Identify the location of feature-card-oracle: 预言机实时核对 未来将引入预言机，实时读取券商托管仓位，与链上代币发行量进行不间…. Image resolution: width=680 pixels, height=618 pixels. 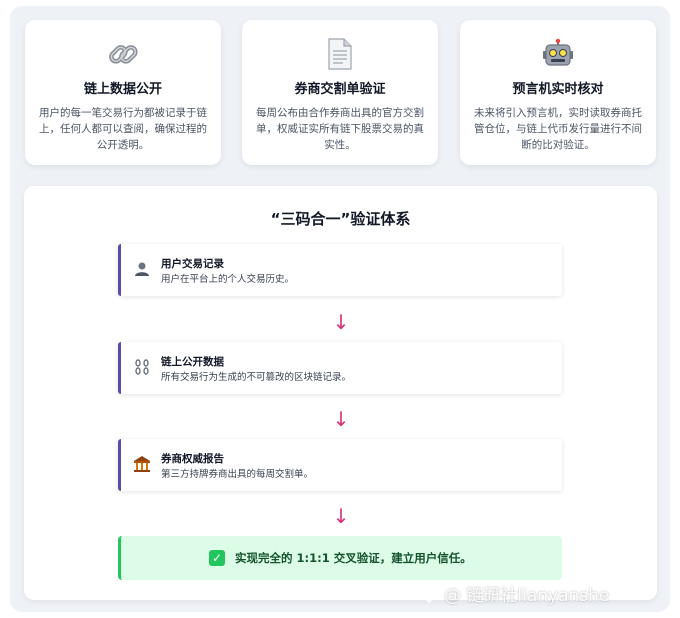
(558, 92).